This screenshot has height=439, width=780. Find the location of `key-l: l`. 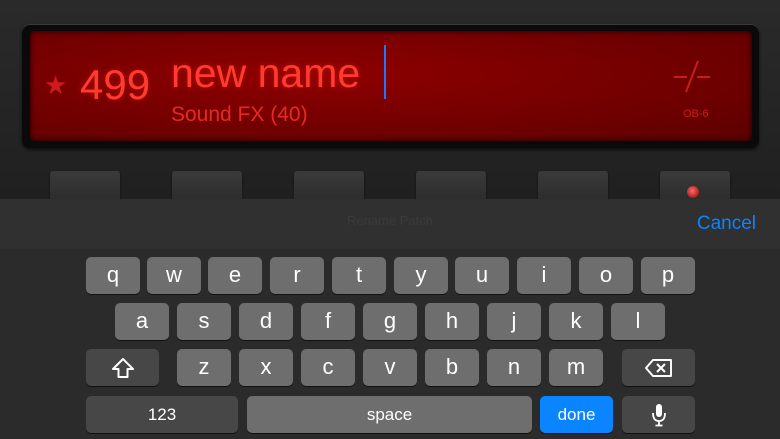

key-l: l is located at coordinates (638, 321).